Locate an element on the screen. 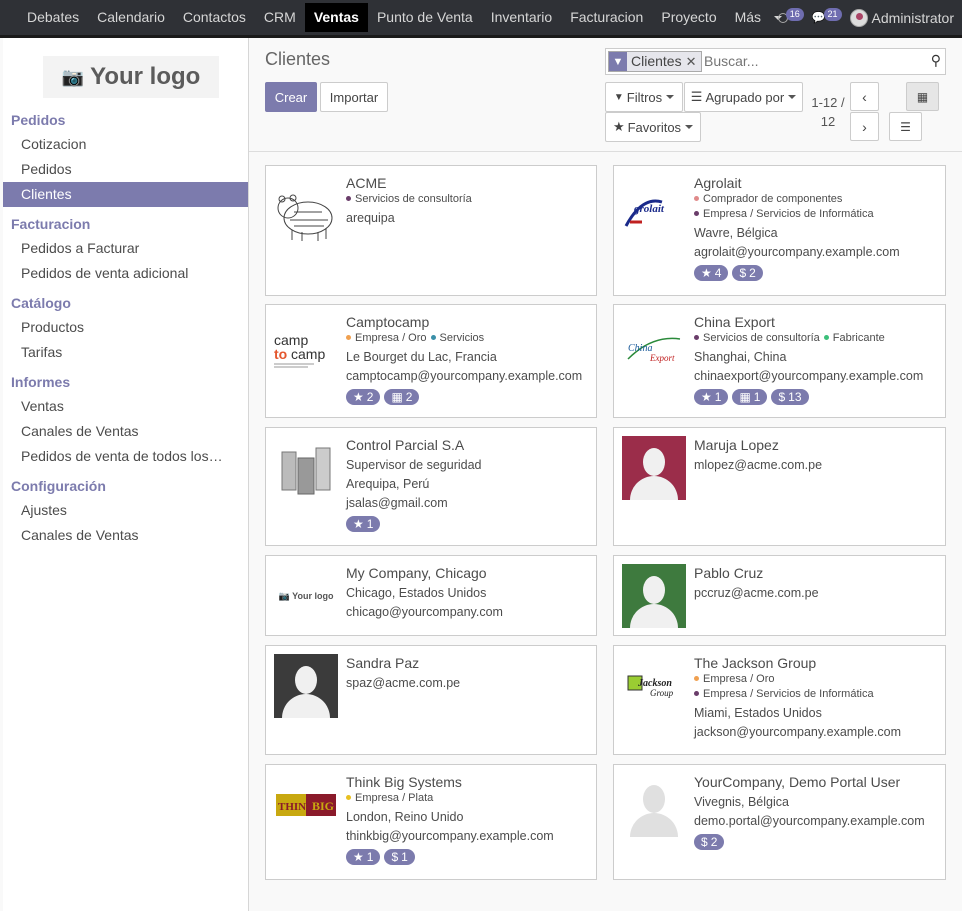 This screenshot has width=962, height=911. counter-badges: ★ 1 ▦ 1 $13 is located at coordinates (816, 397).